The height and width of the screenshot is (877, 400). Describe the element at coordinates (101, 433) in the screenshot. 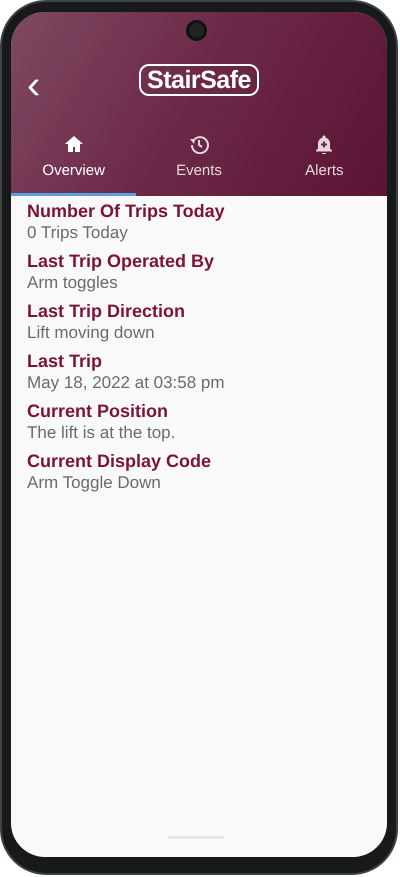

I see `detail-value: The lift is at the top.` at that location.